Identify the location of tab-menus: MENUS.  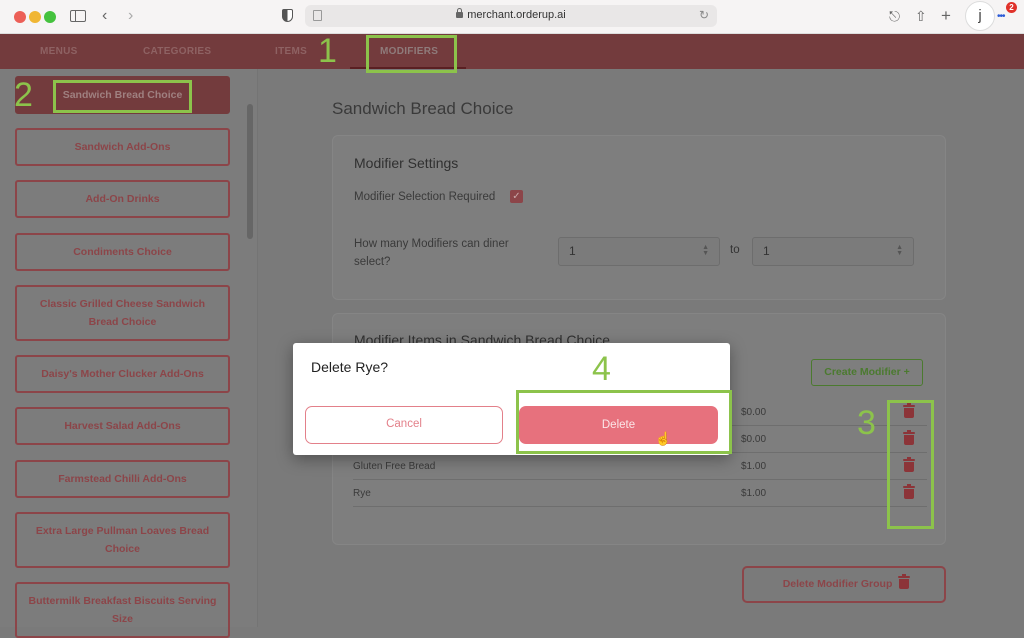
(59, 51).